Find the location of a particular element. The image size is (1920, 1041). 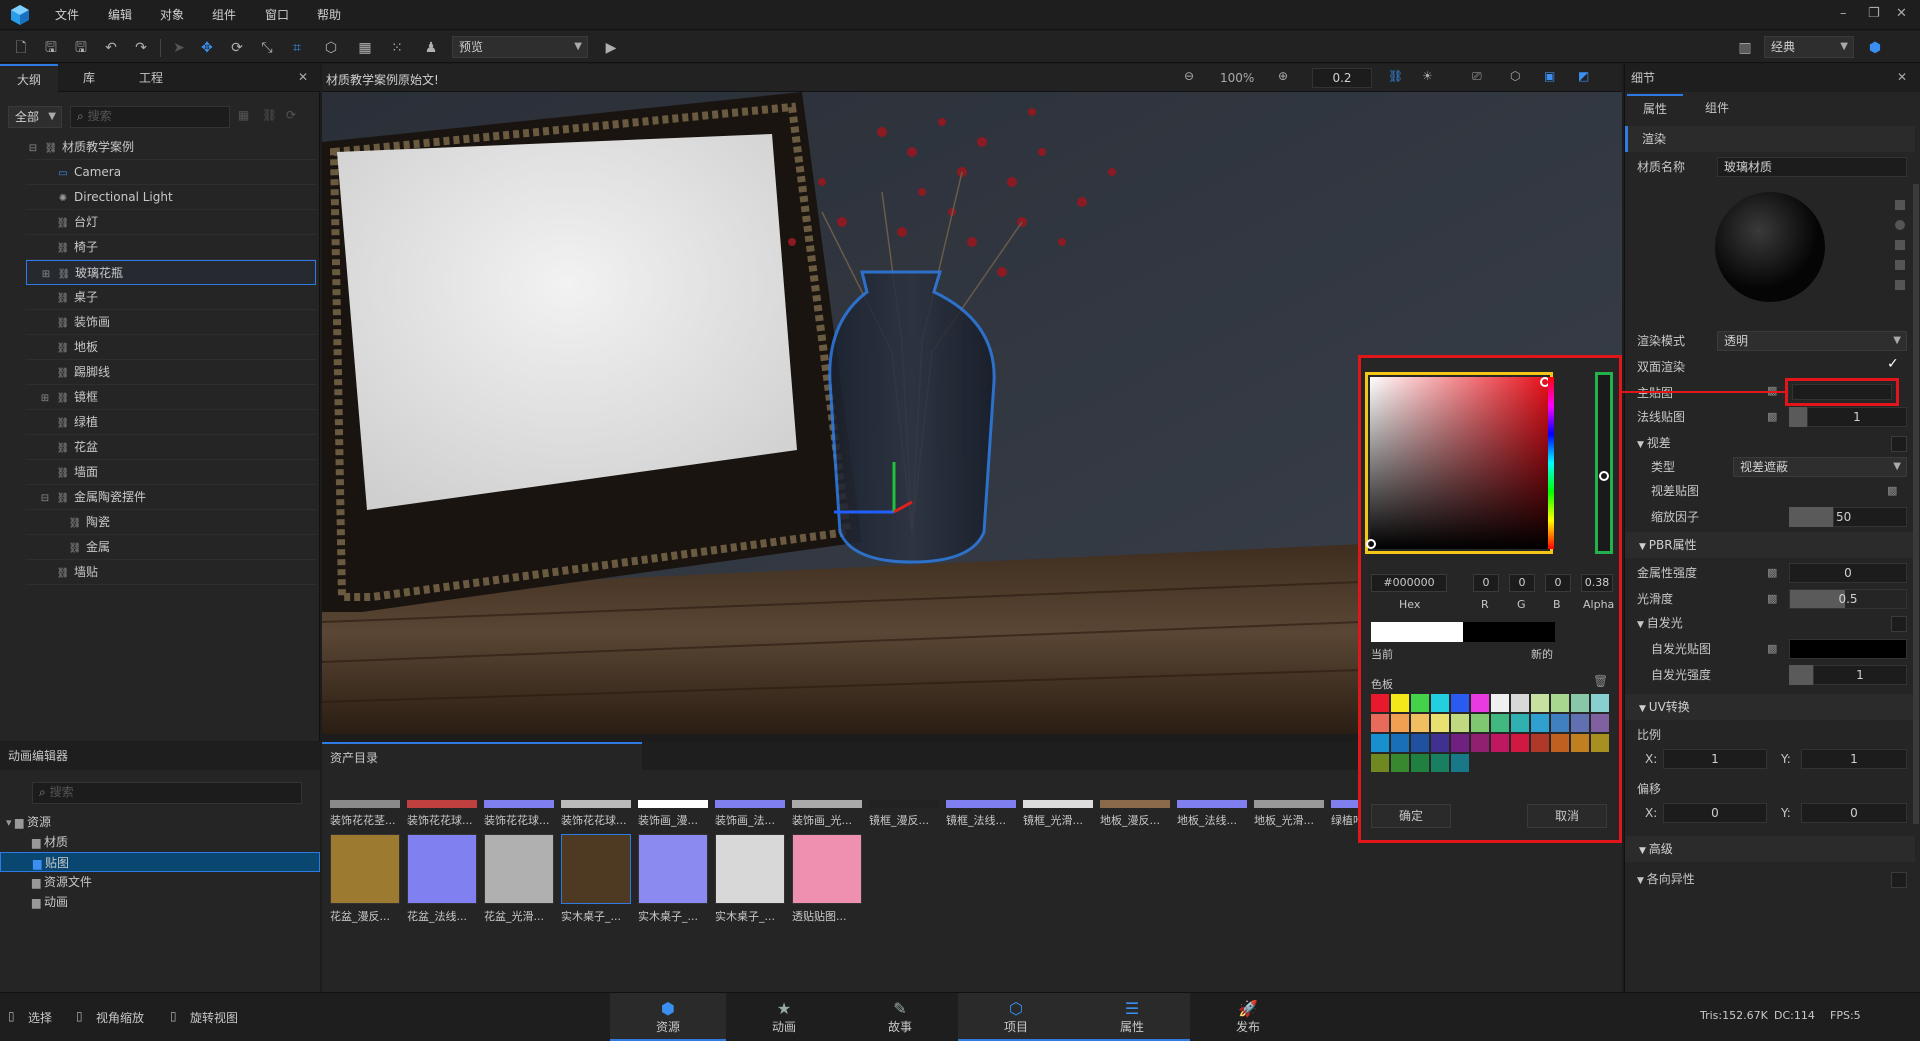

alpha-slider is located at coordinates (1604, 463).